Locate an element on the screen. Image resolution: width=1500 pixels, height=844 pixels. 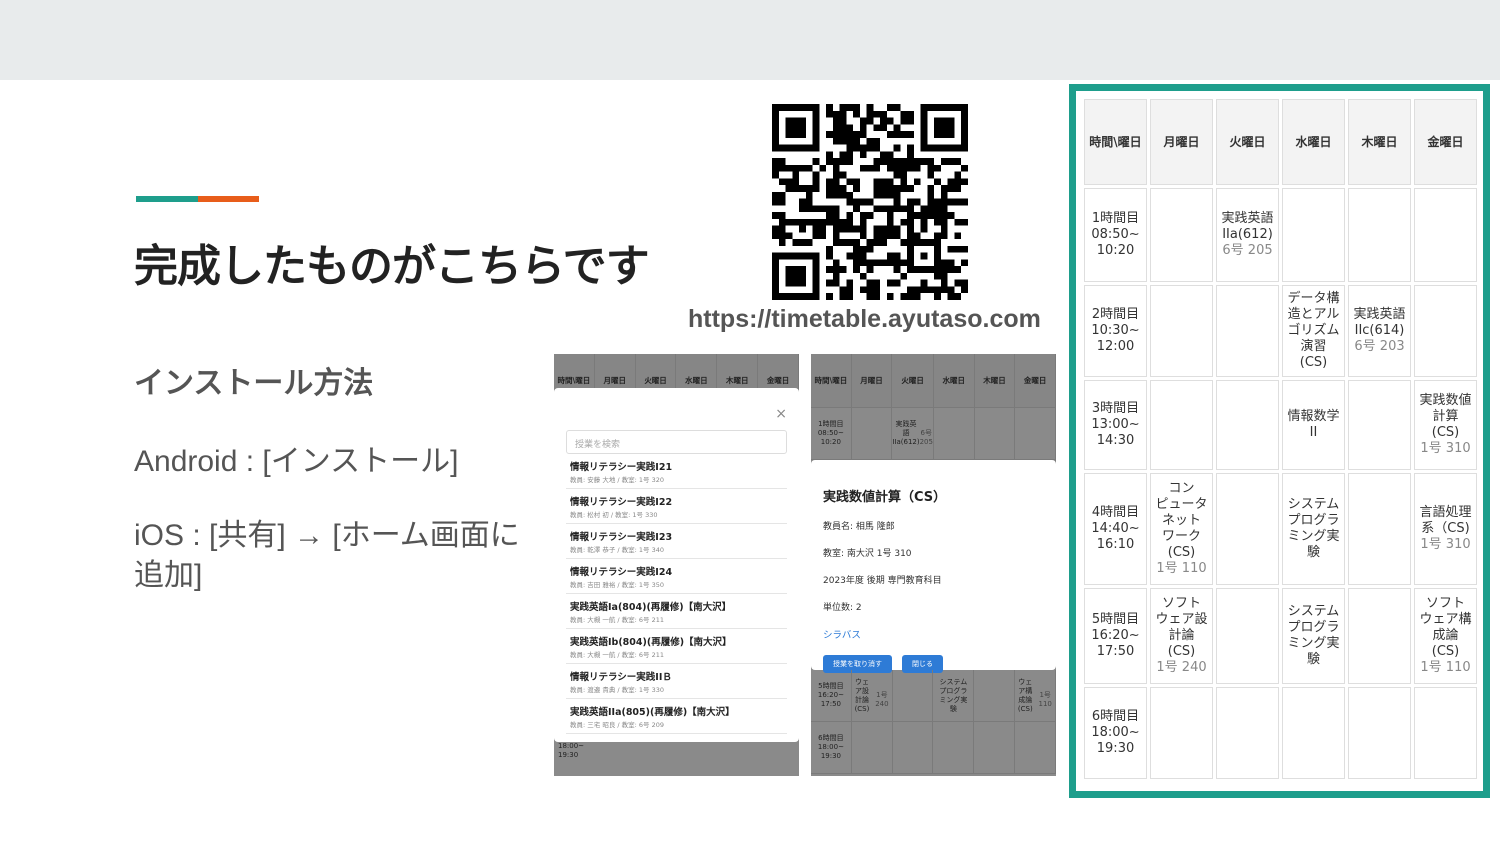
course-name: 実践英語 IIc(614) is located at coordinates (1379, 322).